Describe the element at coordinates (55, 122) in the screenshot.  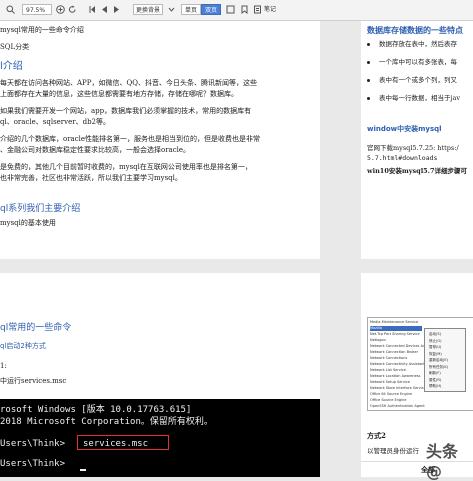
I see `paragraph-line: ql、oracle、sqlserver、db2等。` at that location.